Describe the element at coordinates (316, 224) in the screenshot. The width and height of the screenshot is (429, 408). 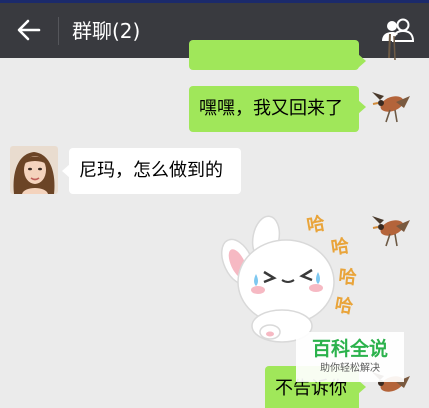
I see `sticker-ha-1: 哈` at that location.